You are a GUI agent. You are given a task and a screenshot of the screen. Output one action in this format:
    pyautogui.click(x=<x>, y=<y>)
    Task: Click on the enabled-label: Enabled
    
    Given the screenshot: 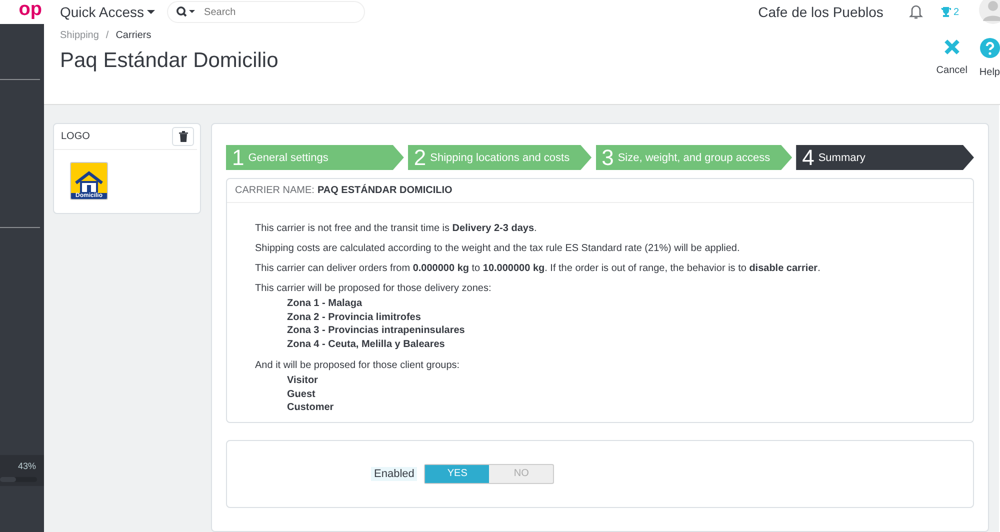 What is the action you would take?
    pyautogui.click(x=394, y=474)
    